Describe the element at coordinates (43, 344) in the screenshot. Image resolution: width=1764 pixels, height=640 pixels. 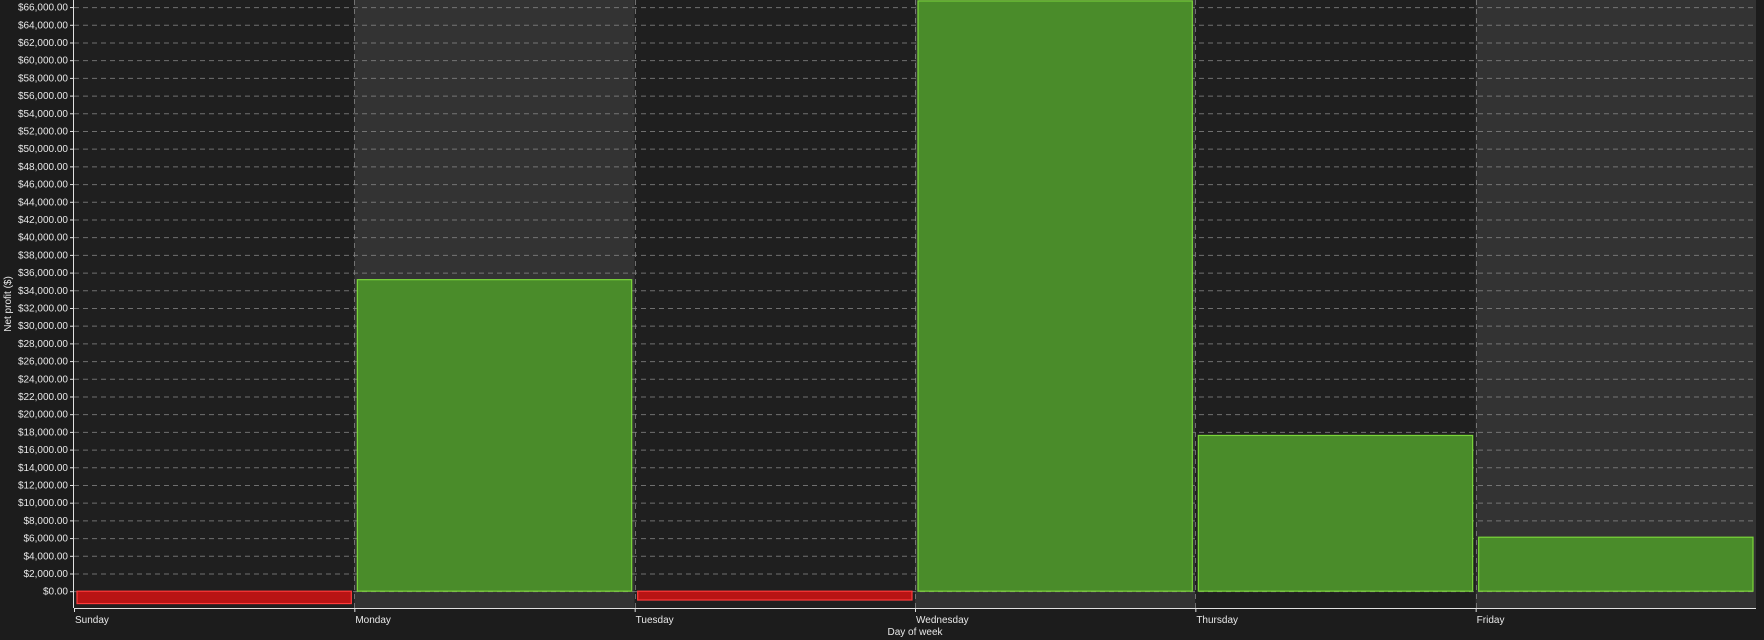
I see `y-tick-label: $28,000.00` at that location.